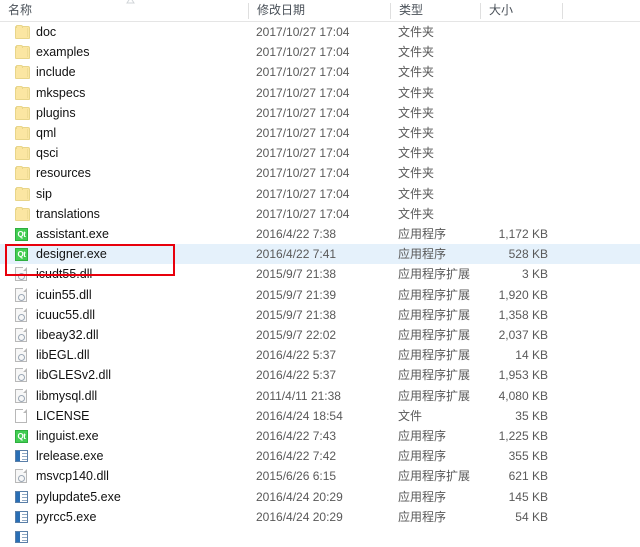  Describe the element at coordinates (521, 10) in the screenshot. I see `column-header-size: 大小` at that location.